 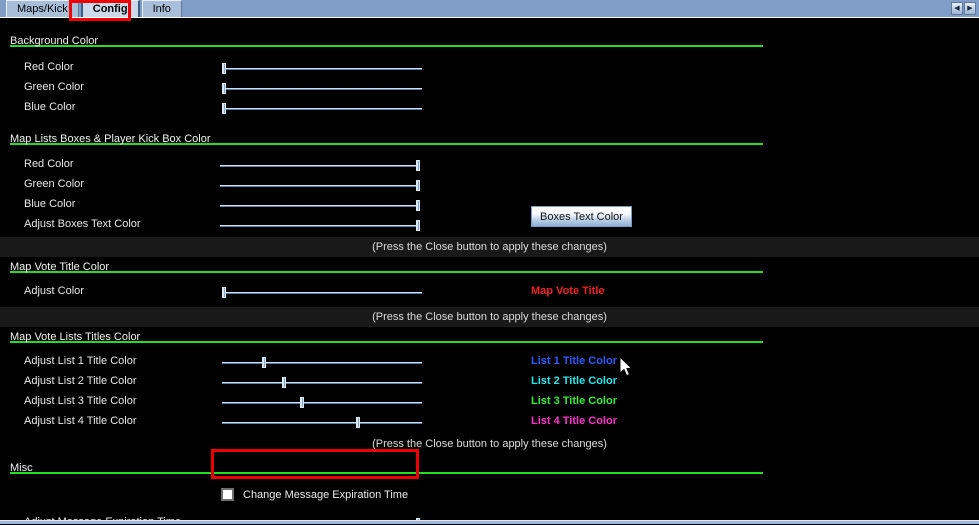 I want to click on tab-config: Config, so click(x=110, y=8).